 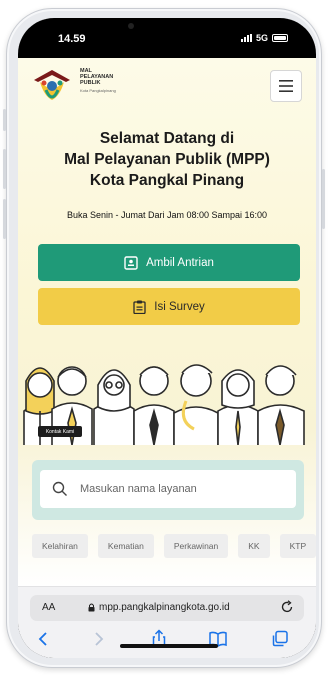 I want to click on hamburger-menu-icon, so click(x=286, y=86).